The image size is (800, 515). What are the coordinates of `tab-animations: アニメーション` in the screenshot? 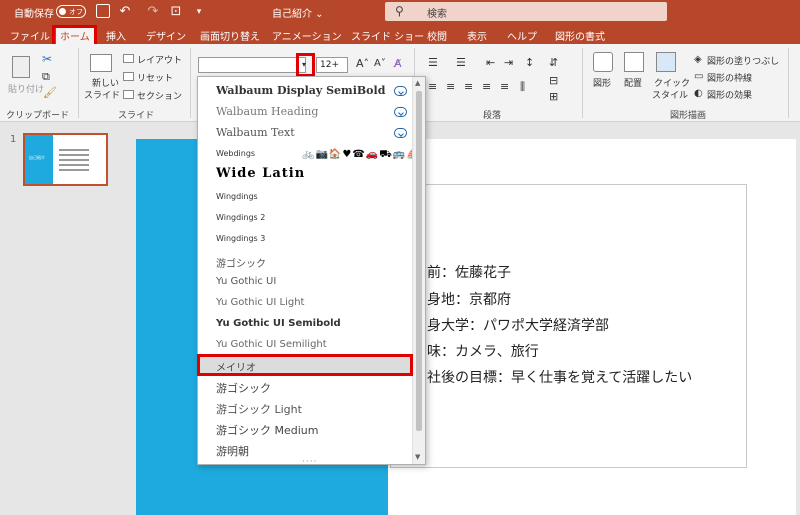 It's located at (307, 35).